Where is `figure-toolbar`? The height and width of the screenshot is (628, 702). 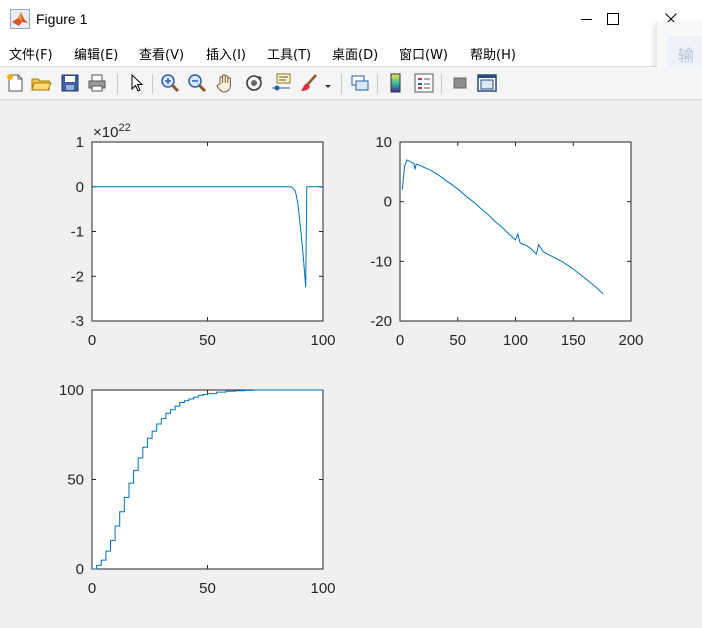
figure-toolbar is located at coordinates (351, 83).